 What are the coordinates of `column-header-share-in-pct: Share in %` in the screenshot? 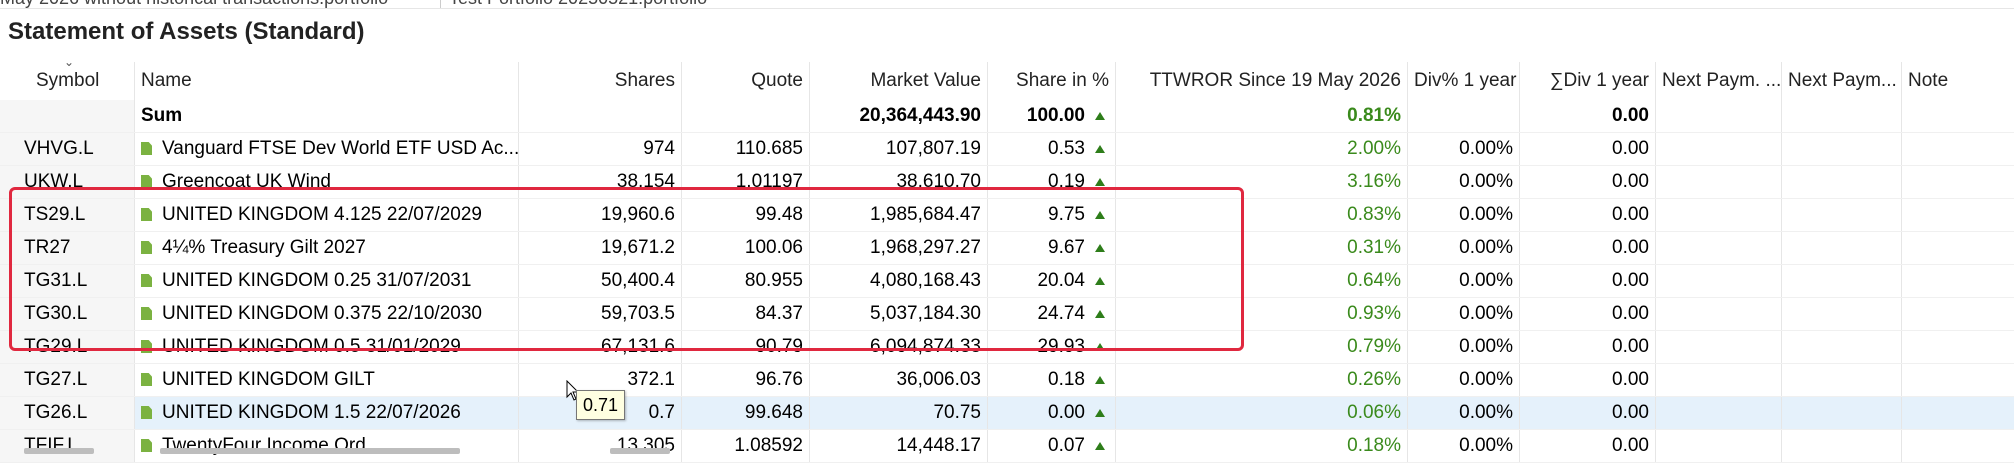 It's located at (1052, 81).